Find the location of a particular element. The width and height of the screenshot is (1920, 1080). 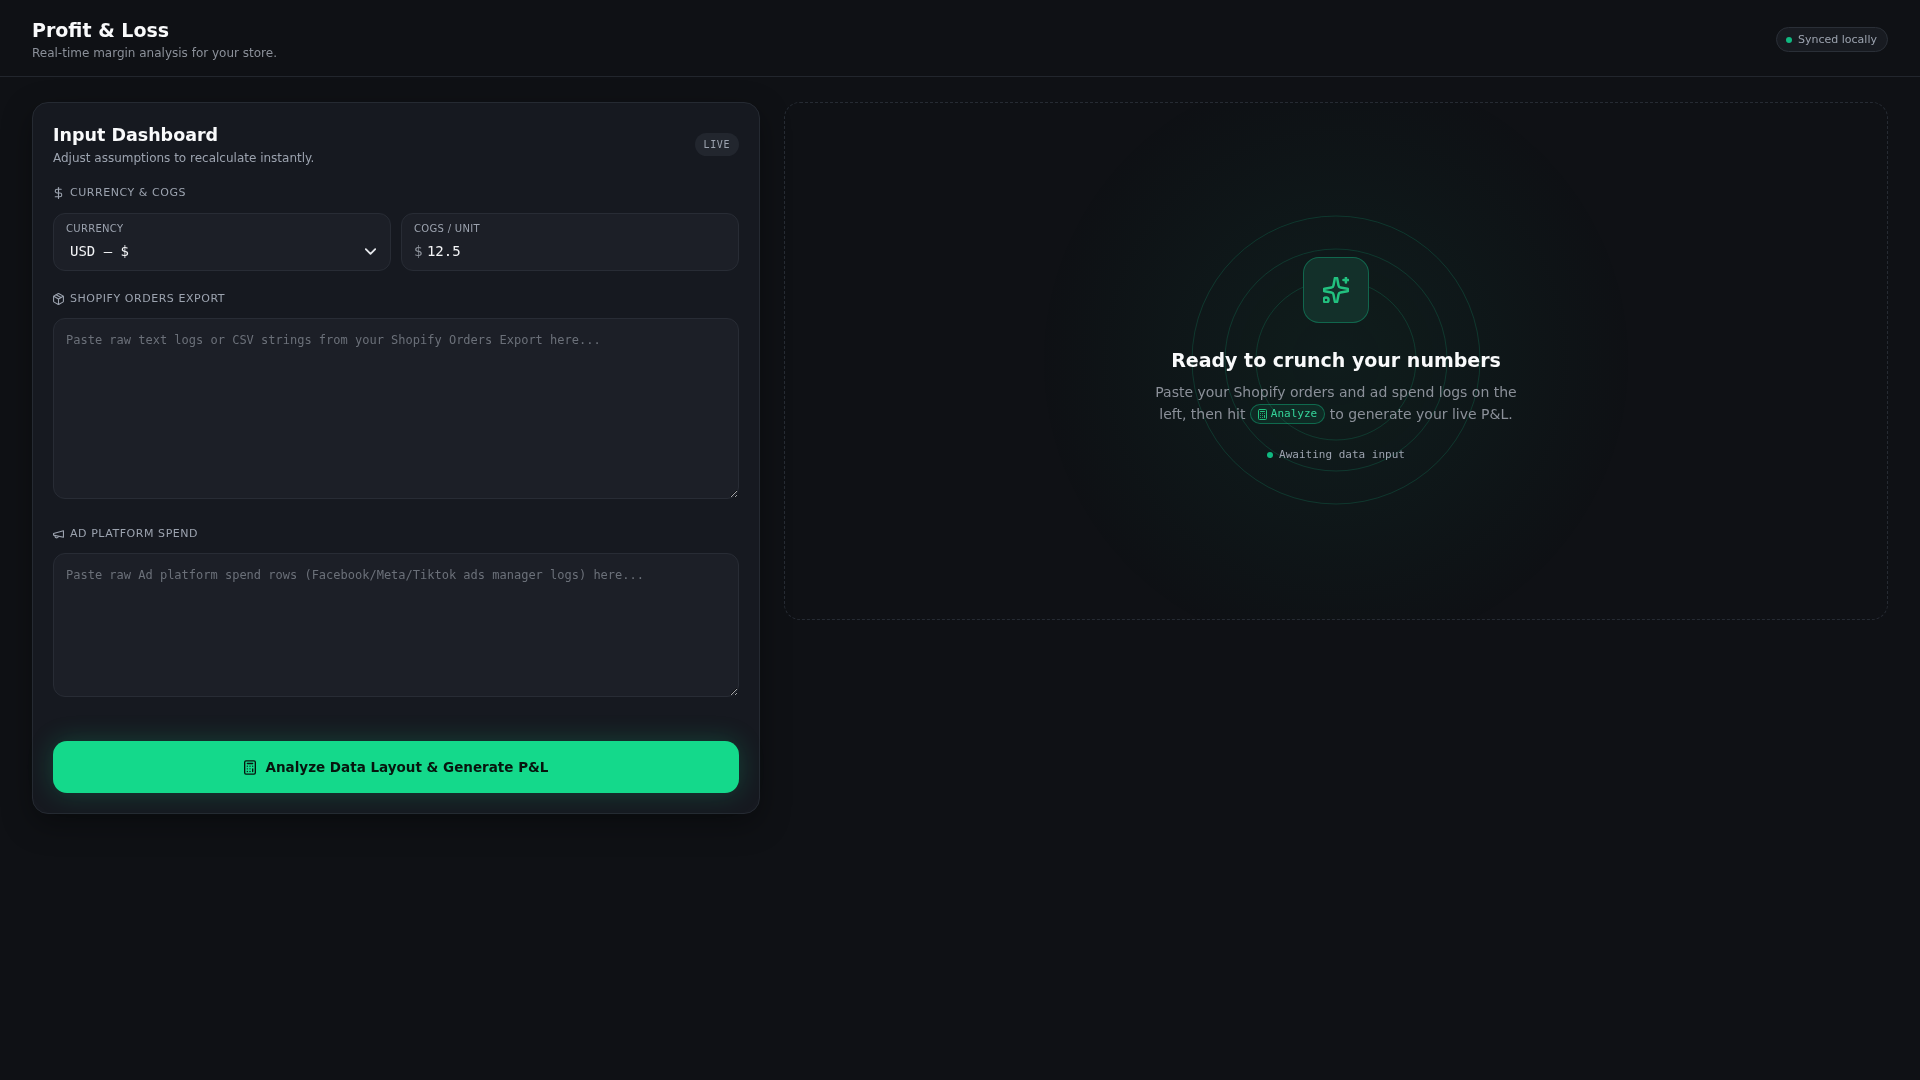

live-indicator: LIVE is located at coordinates (716, 144).